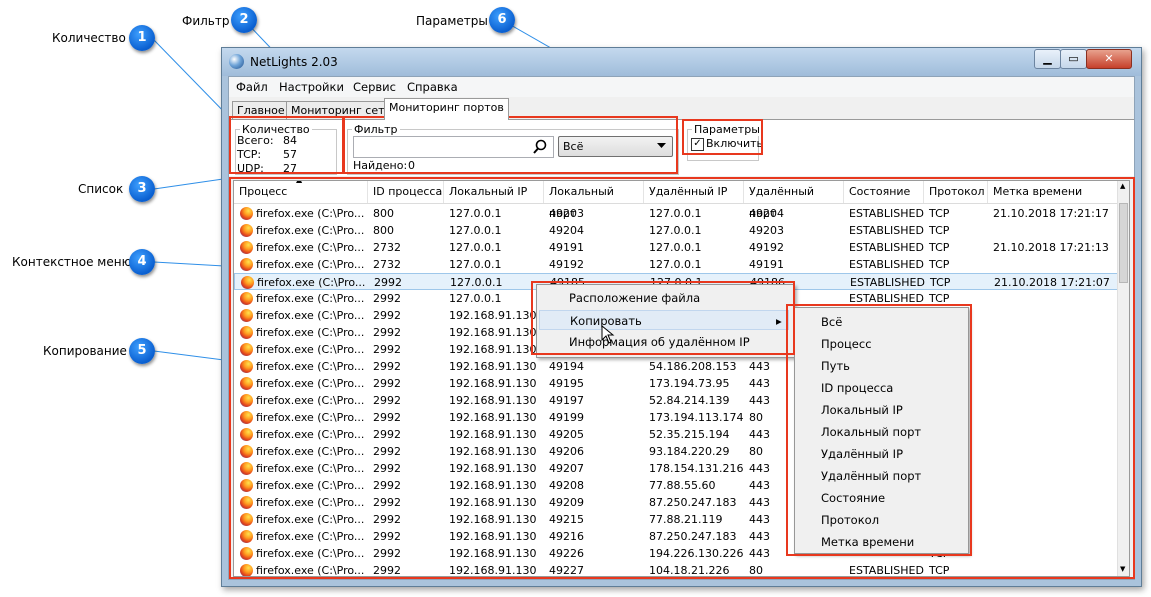 Image resolution: width=1151 pixels, height=597 pixels. What do you see at coordinates (290, 168) in the screenshot?
I see `count-udp-value: 27` at bounding box center [290, 168].